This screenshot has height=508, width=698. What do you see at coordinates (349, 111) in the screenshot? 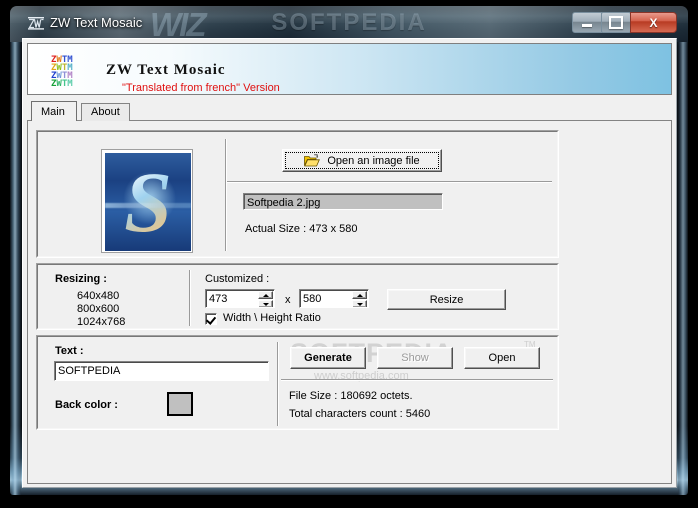
I see `tab-strip: Main About` at bounding box center [349, 111].